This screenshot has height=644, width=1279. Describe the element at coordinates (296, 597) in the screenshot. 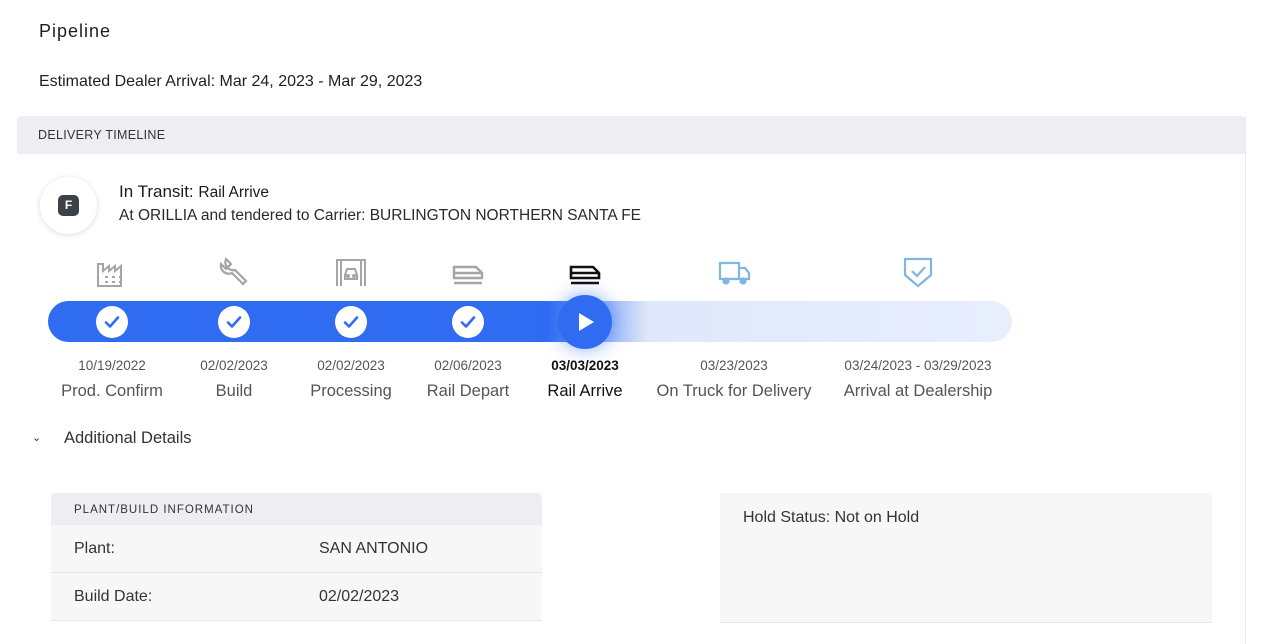

I see `info-row: Build Date: 02/02/2023` at that location.